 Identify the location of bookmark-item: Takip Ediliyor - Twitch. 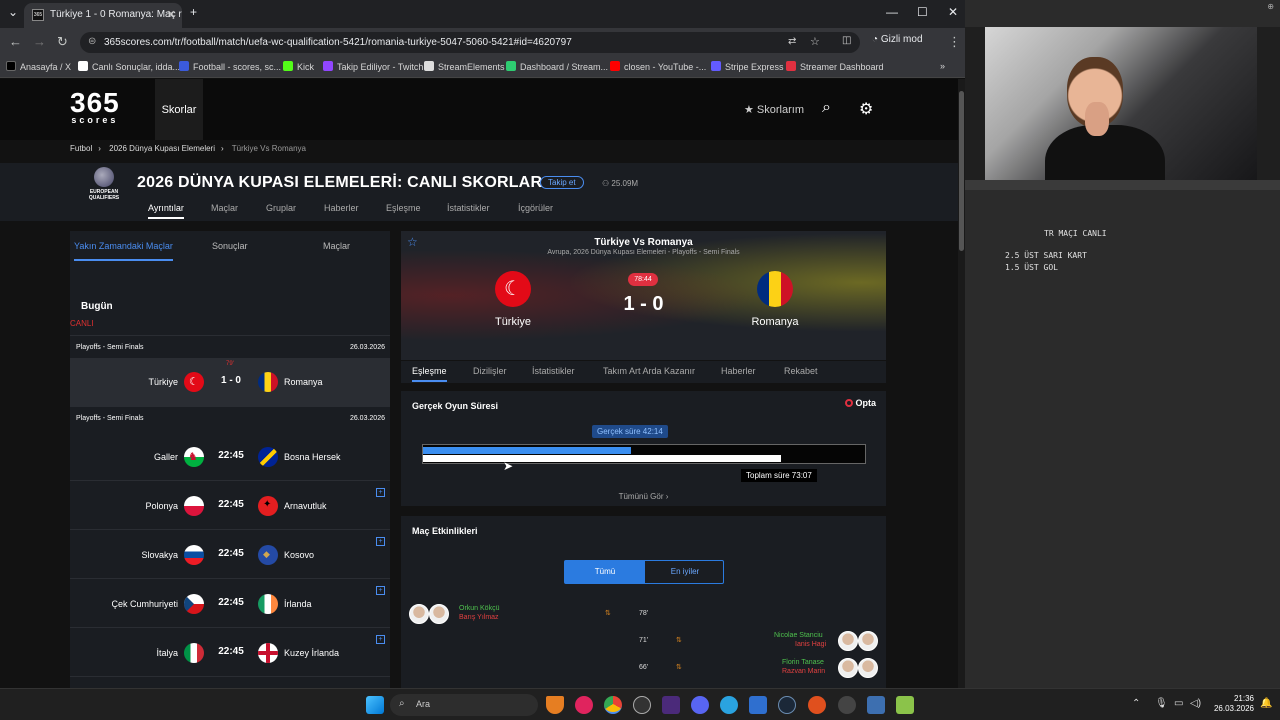
(373, 66).